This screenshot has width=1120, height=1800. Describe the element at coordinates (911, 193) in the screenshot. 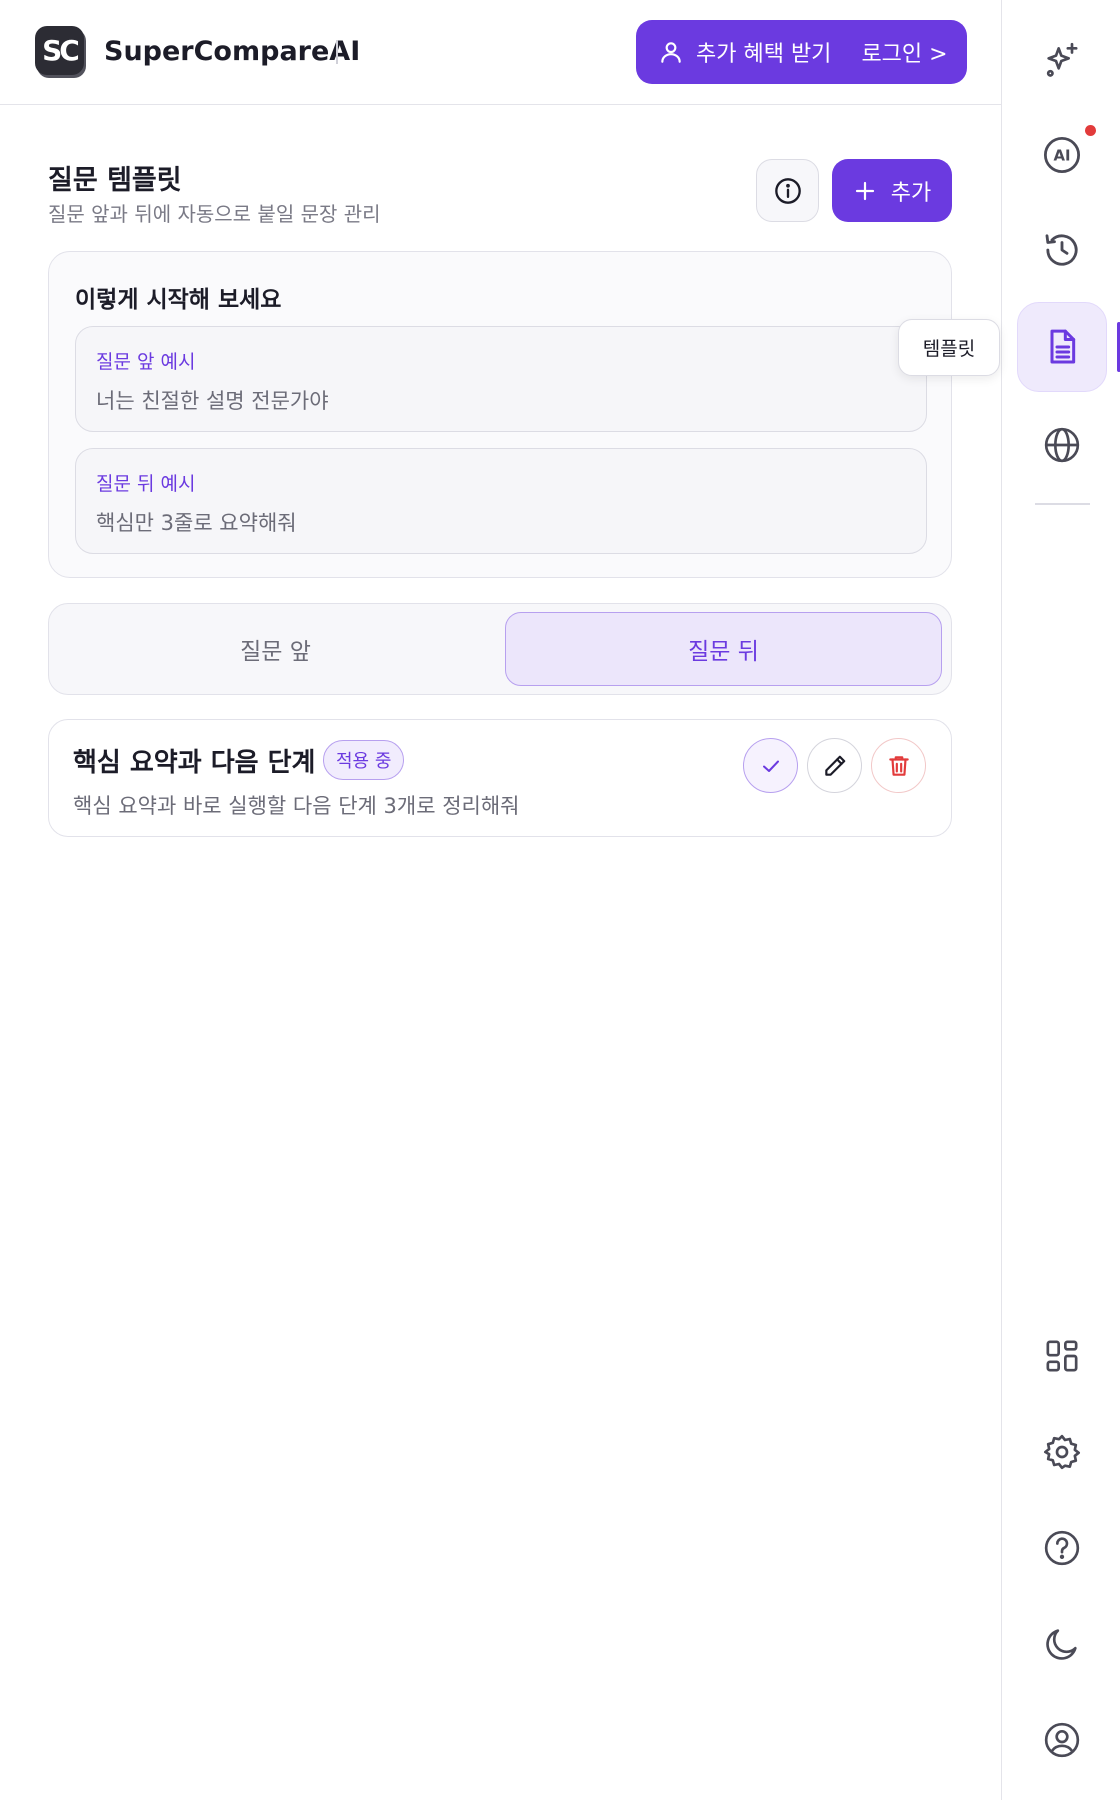

I see `add-label: 추가` at that location.